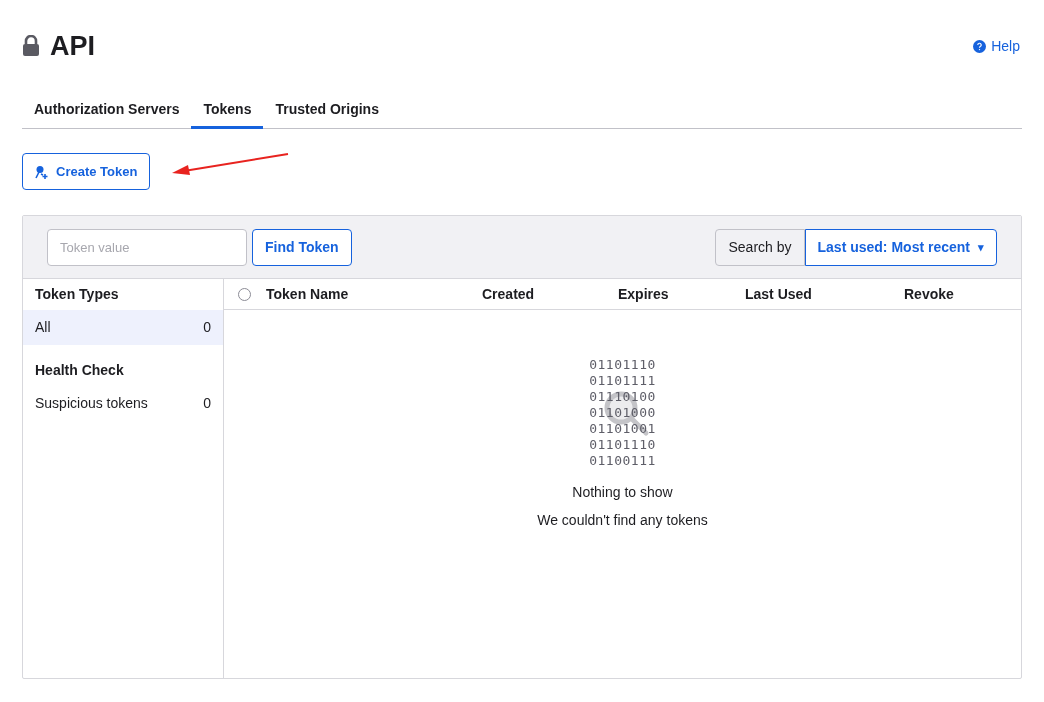  I want to click on help-link: Help, so click(996, 46).